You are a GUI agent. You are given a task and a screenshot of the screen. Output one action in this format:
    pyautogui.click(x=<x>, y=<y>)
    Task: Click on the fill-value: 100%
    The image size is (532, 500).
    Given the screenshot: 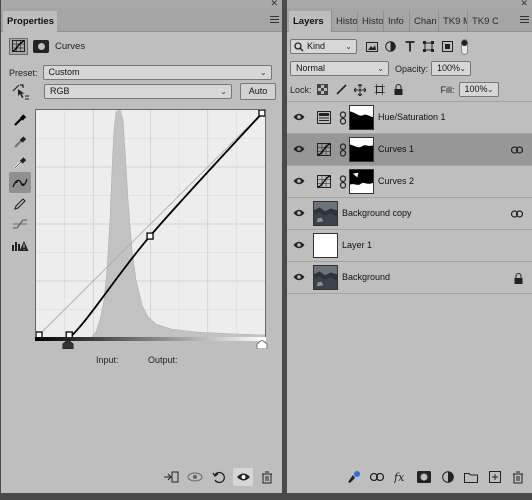 What is the action you would take?
    pyautogui.click(x=476, y=89)
    